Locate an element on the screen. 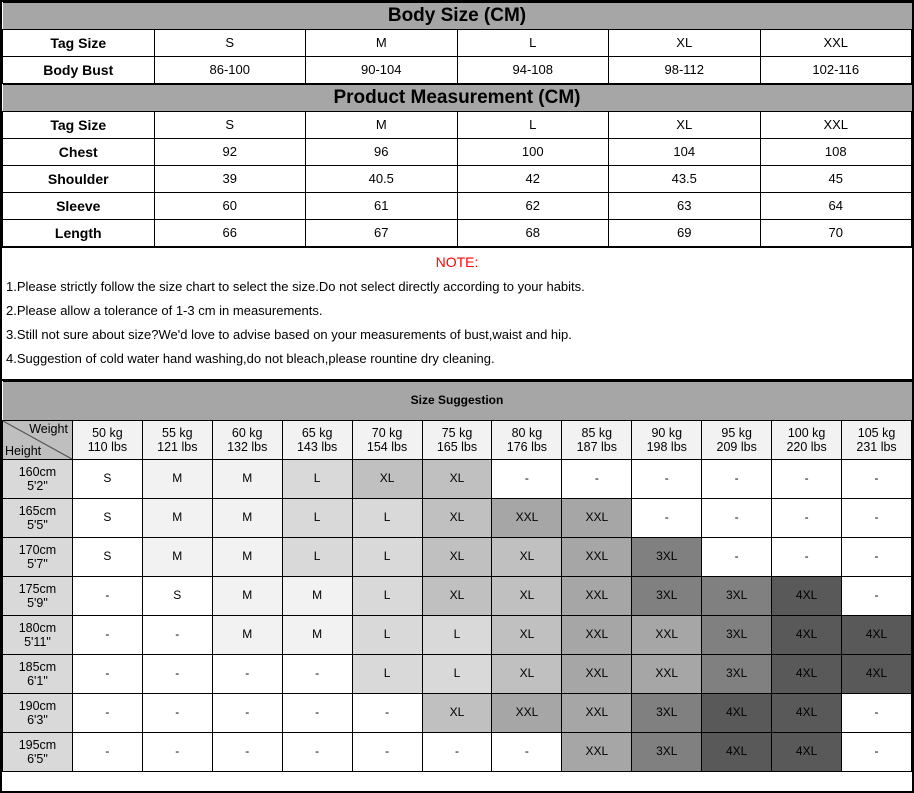  height-row-header: 160cm 5'2" is located at coordinates (37, 479).